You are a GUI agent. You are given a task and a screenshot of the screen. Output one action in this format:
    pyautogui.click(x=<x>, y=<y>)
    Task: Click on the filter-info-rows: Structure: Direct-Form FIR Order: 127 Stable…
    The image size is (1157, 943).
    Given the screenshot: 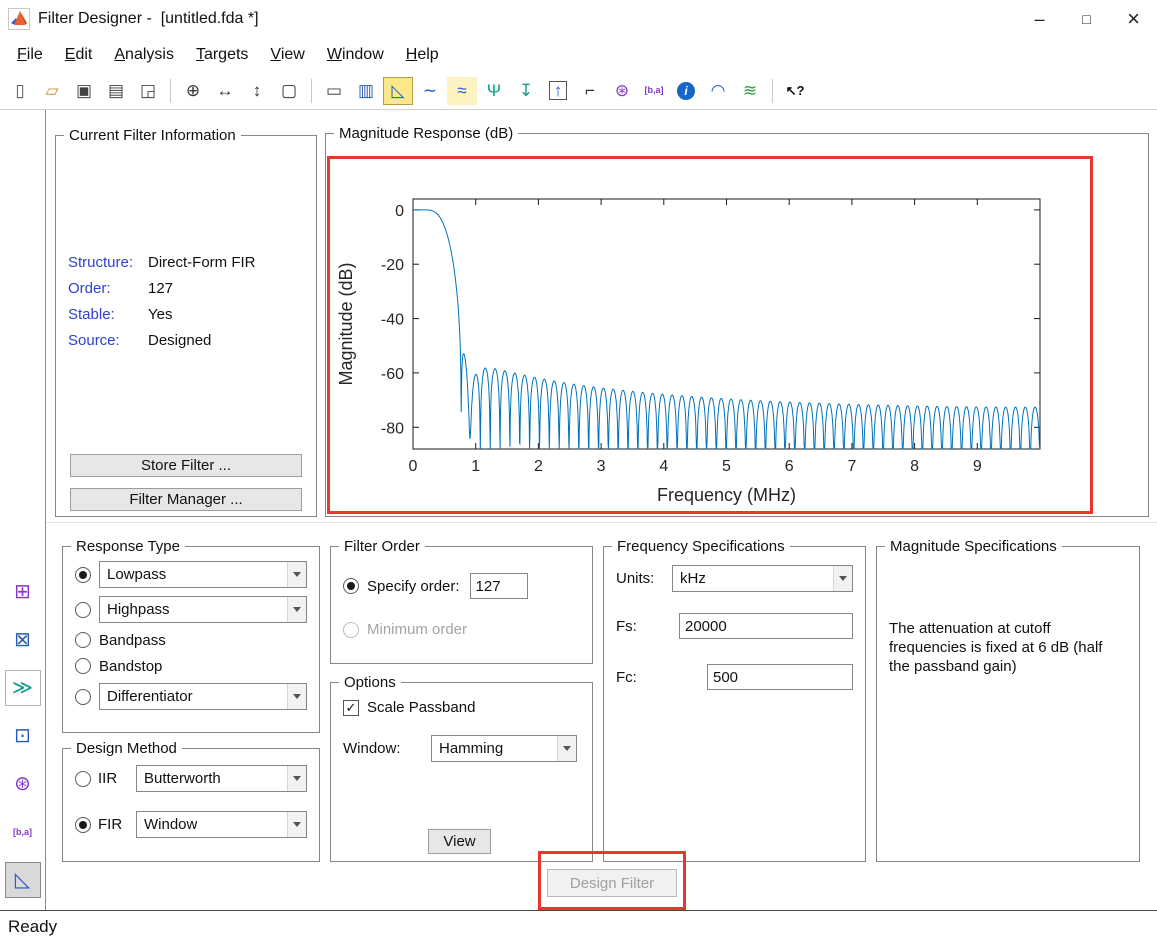 What is the action you would take?
    pyautogui.click(x=188, y=306)
    